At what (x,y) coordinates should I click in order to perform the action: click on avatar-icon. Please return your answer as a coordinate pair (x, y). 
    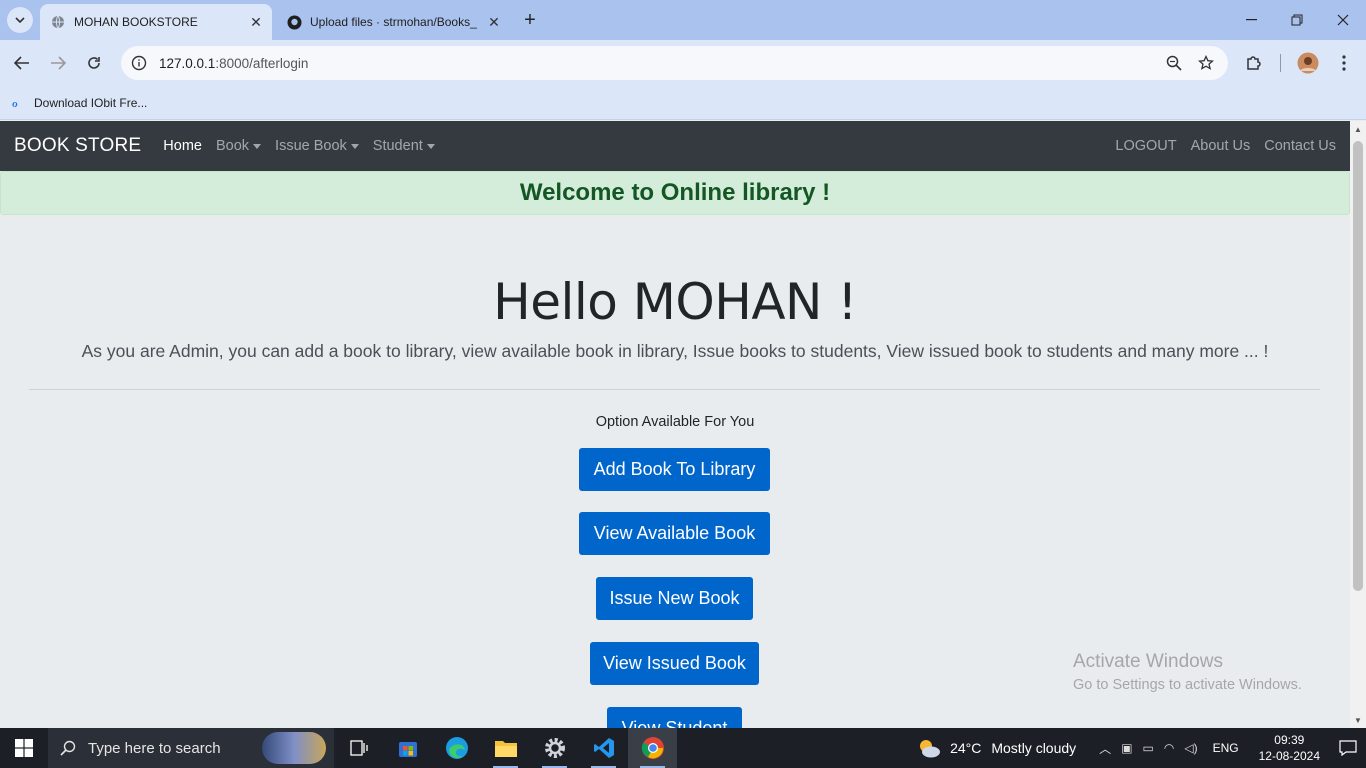
    Looking at the image, I should click on (1308, 63).